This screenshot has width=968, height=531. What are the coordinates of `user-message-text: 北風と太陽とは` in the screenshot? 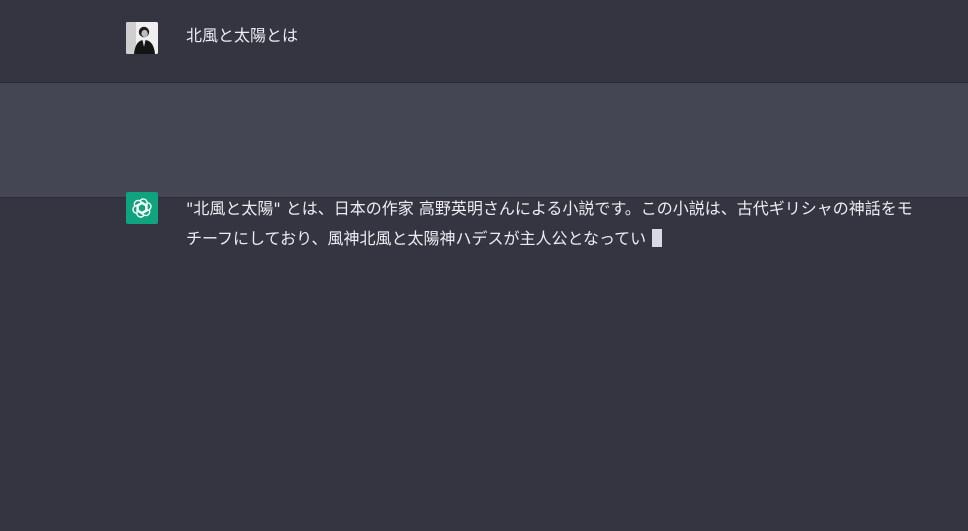 It's located at (242, 35).